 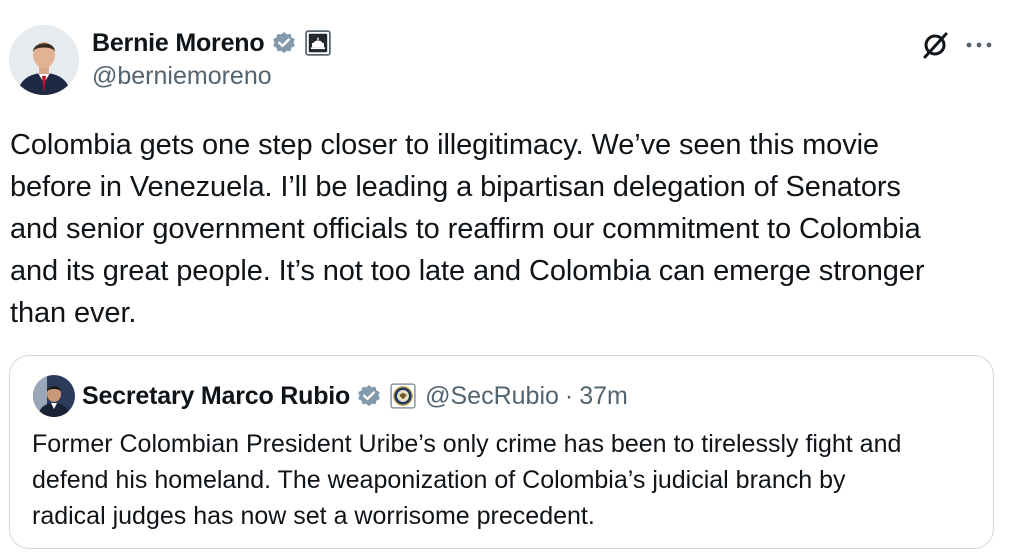 What do you see at coordinates (216, 396) in the screenshot?
I see `quoted-author-display-name: Secretary Marco Rubio` at bounding box center [216, 396].